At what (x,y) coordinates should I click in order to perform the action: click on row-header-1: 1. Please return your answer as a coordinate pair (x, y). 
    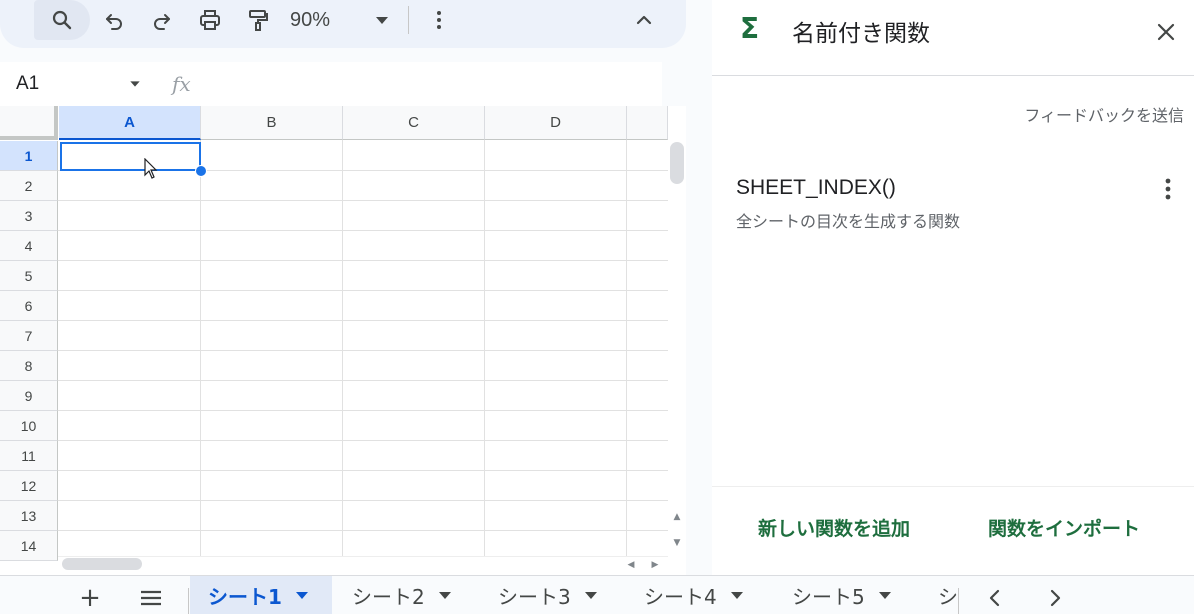
    Looking at the image, I should click on (29, 156).